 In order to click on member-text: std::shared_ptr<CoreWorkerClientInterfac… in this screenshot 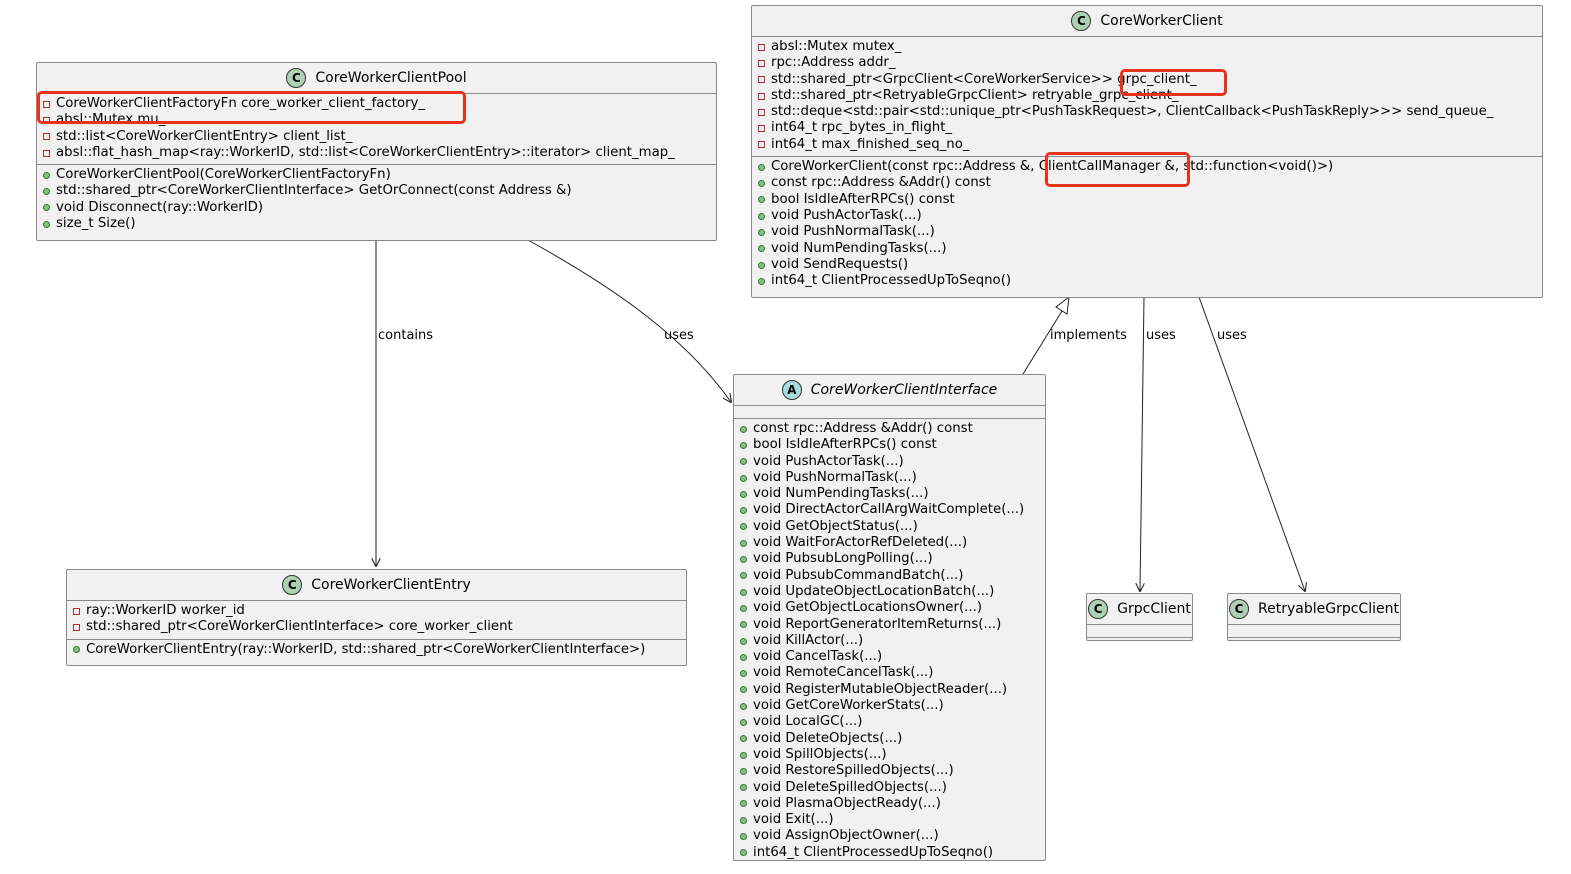, I will do `click(314, 191)`.